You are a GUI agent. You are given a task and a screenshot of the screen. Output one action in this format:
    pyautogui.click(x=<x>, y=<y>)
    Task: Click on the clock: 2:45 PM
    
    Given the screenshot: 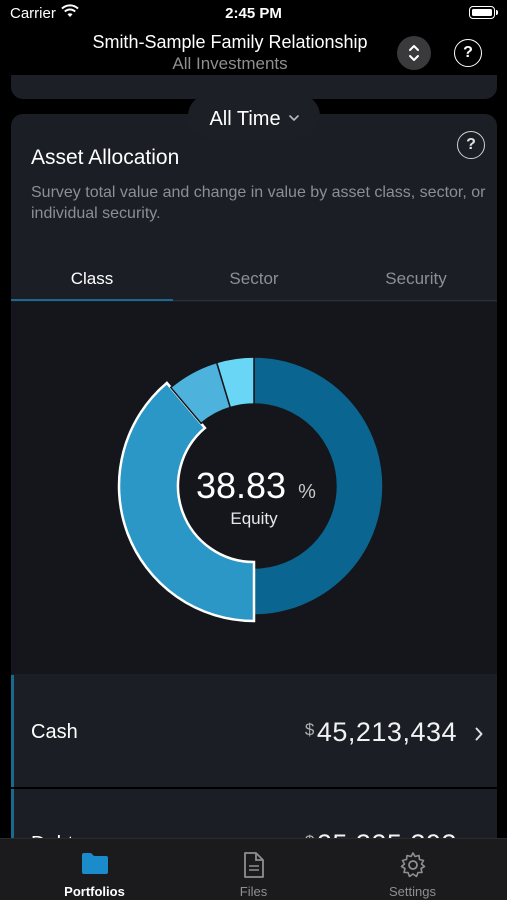 What is the action you would take?
    pyautogui.click(x=253, y=13)
    